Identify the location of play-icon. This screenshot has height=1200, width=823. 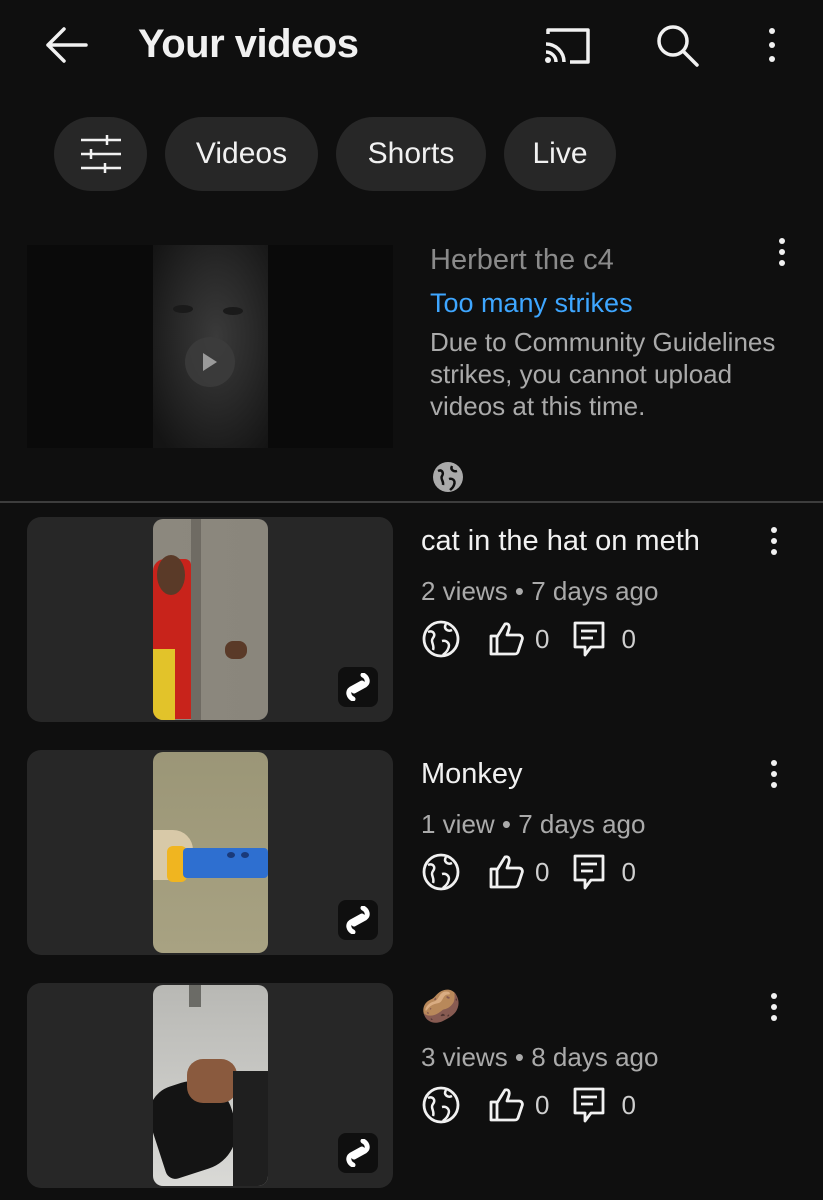
(210, 362).